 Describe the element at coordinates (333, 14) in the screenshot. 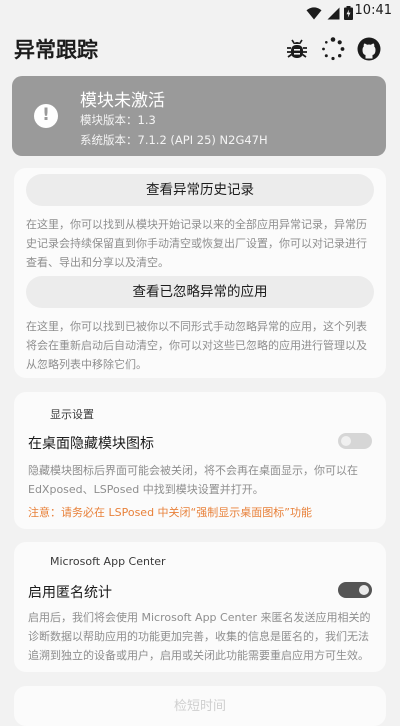

I see `cell-signal-icon` at that location.